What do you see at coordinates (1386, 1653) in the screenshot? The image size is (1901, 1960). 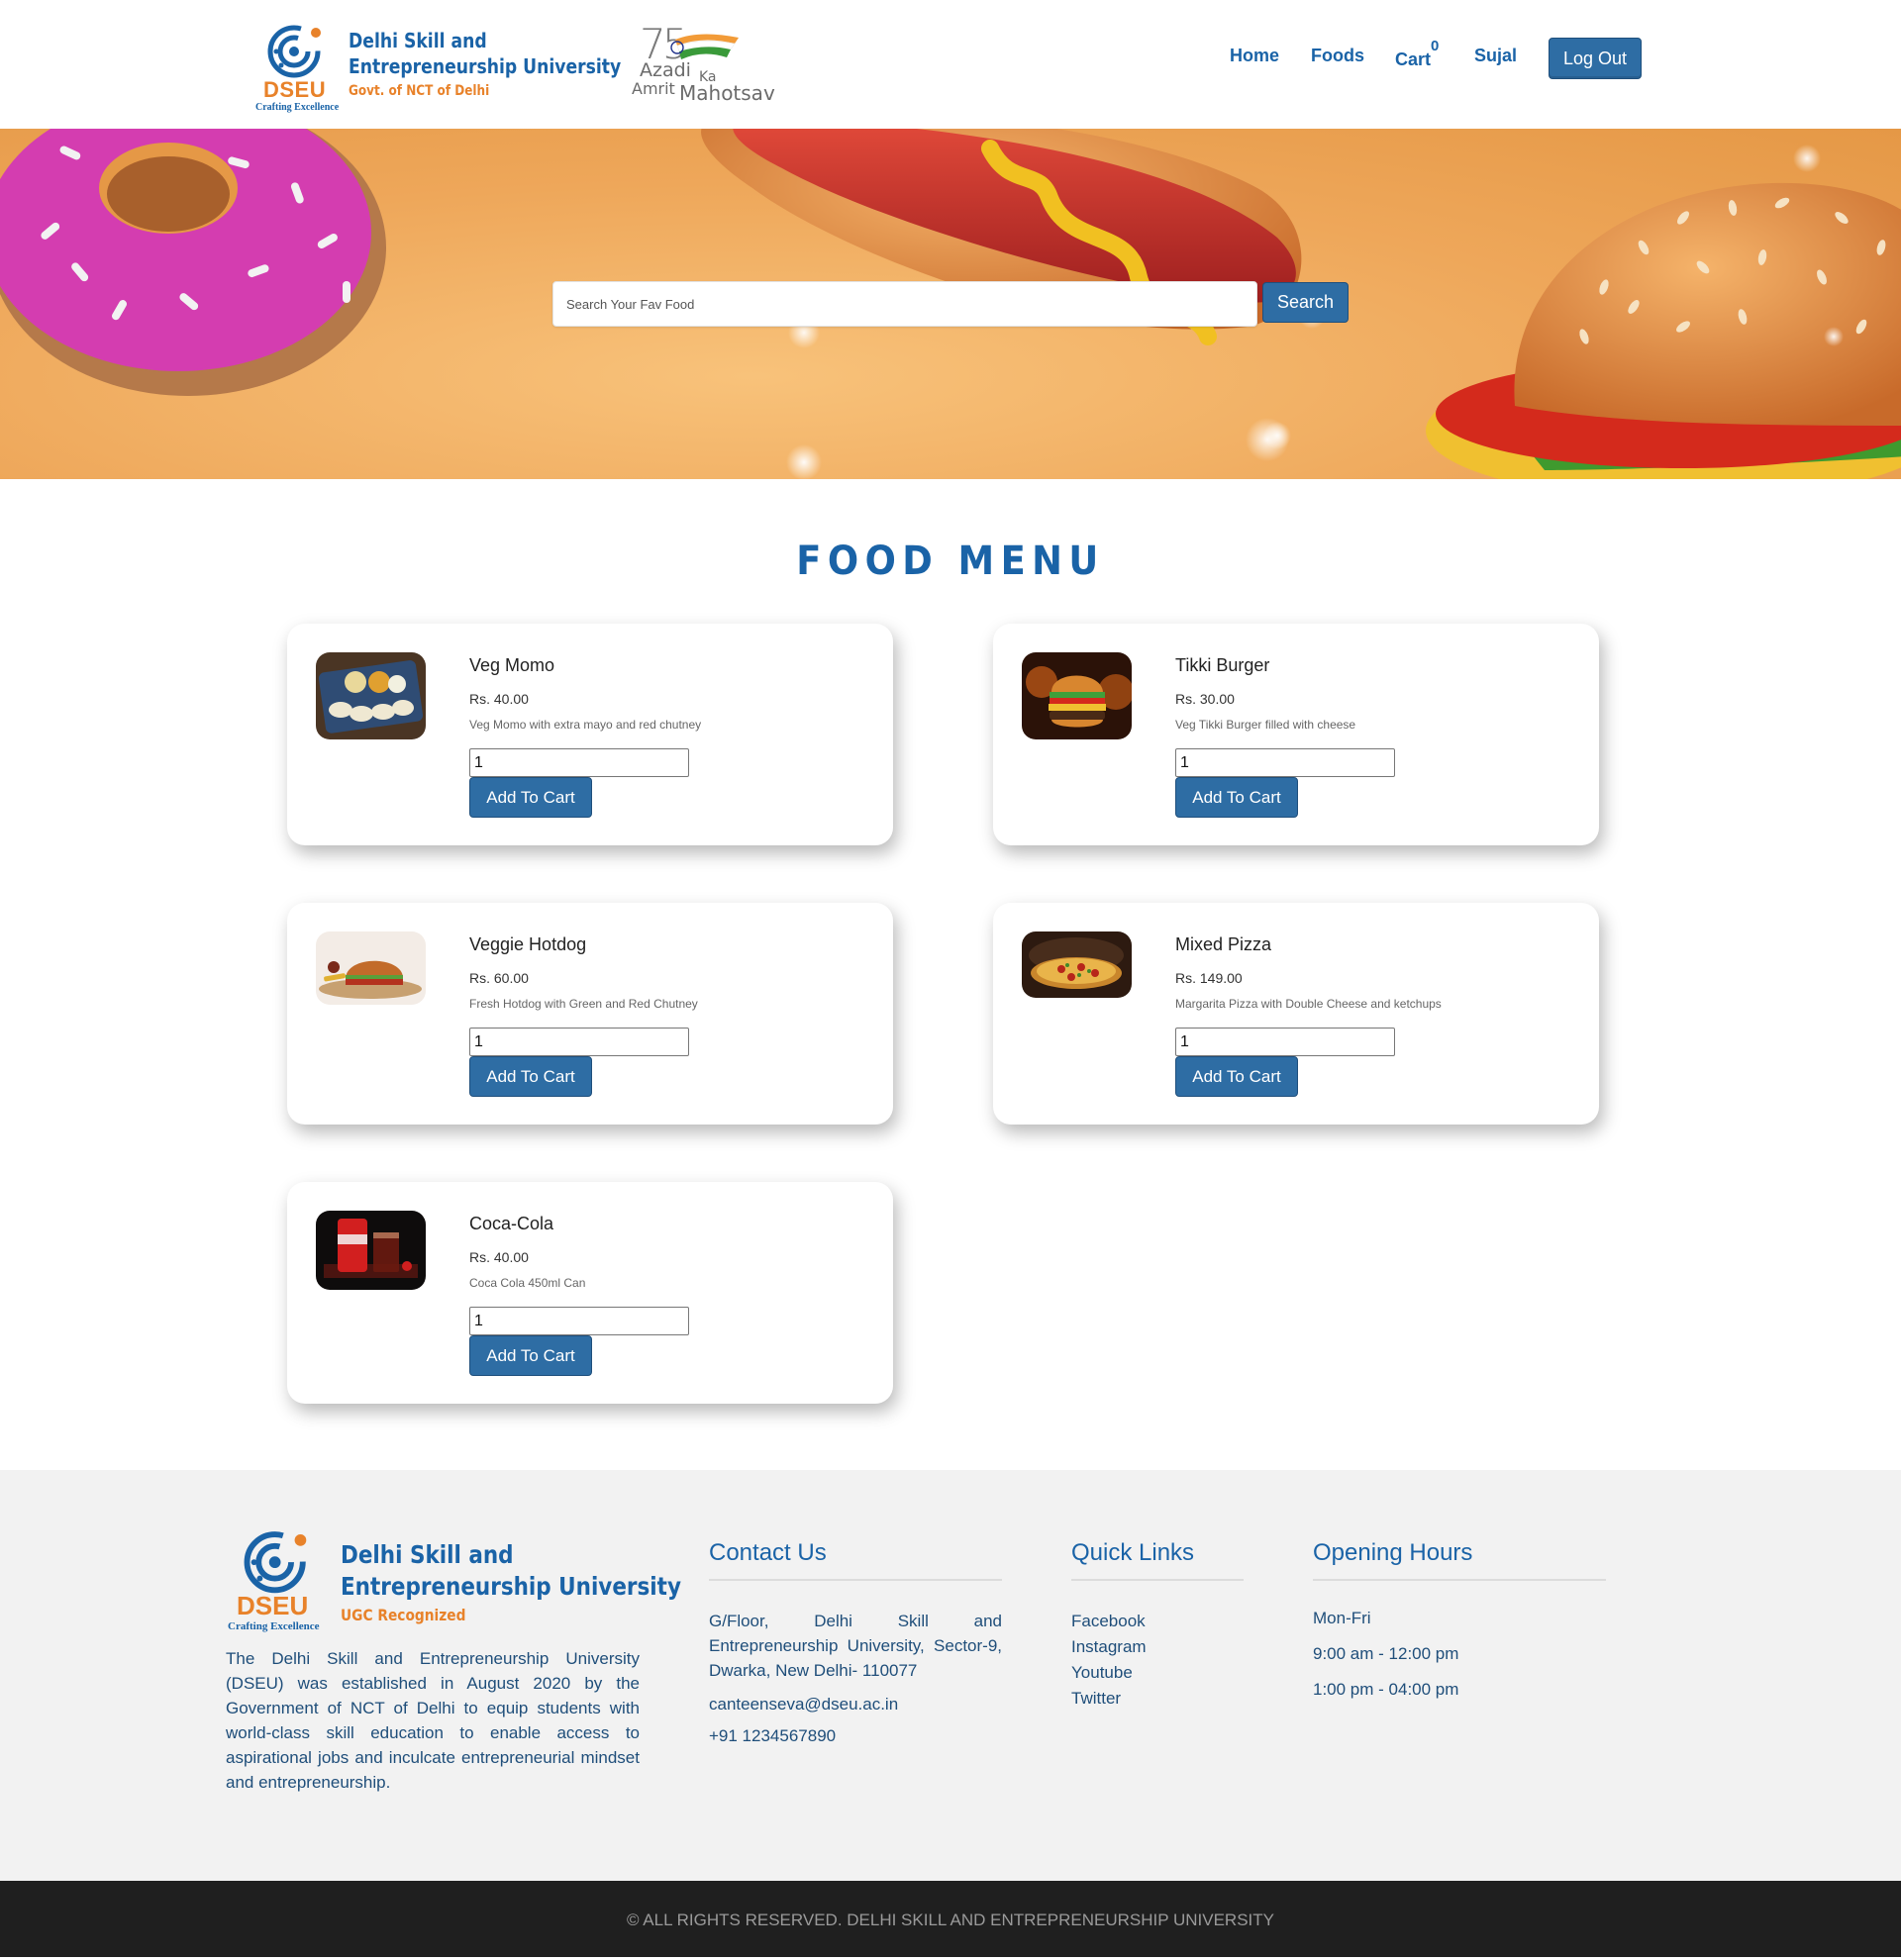 I see `hours-slot-morning: 9:00 am - 12:00 pm` at bounding box center [1386, 1653].